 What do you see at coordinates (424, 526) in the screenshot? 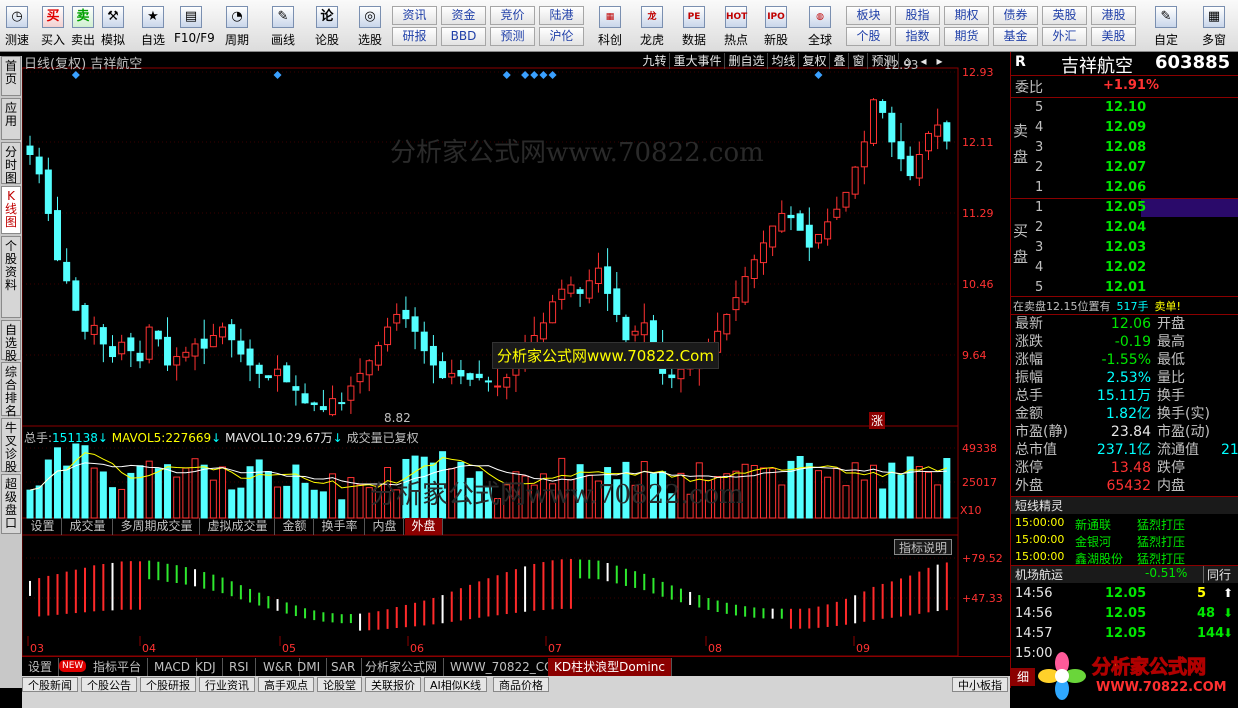
I see `indicator-tab-外盘: 外盘` at bounding box center [424, 526].